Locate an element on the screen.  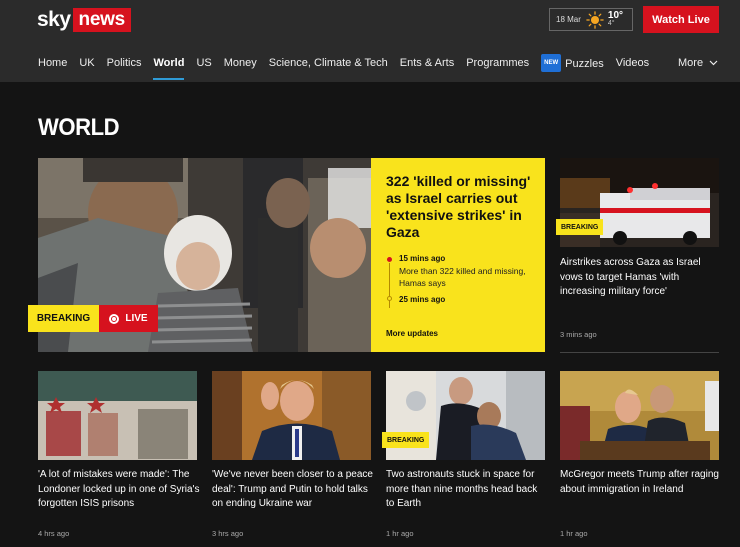
nav-item-videos: Videos is located at coordinates (632, 63).